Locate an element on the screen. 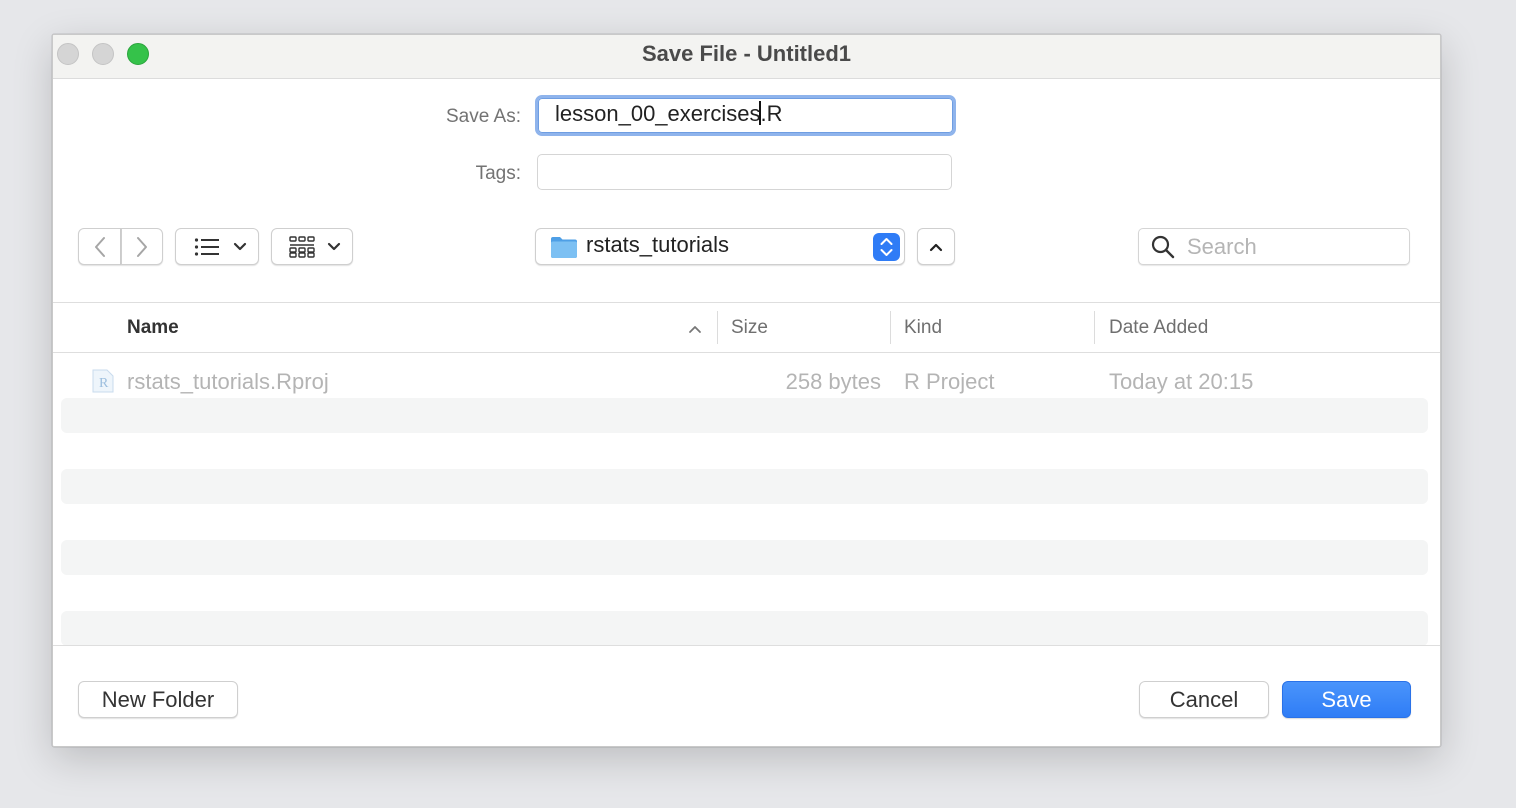 Image resolution: width=1516 pixels, height=808 pixels. row-size: 258 bytes is located at coordinates (833, 381).